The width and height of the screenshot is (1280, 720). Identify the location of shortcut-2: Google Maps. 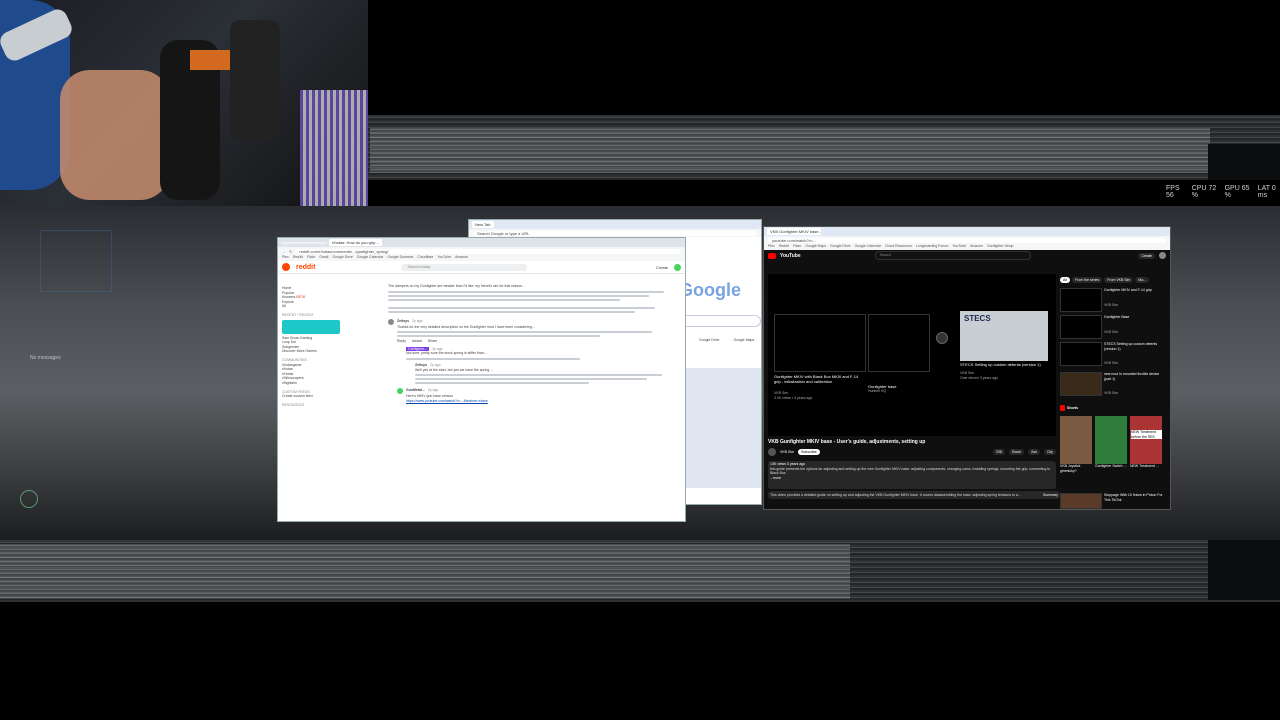
(743, 340).